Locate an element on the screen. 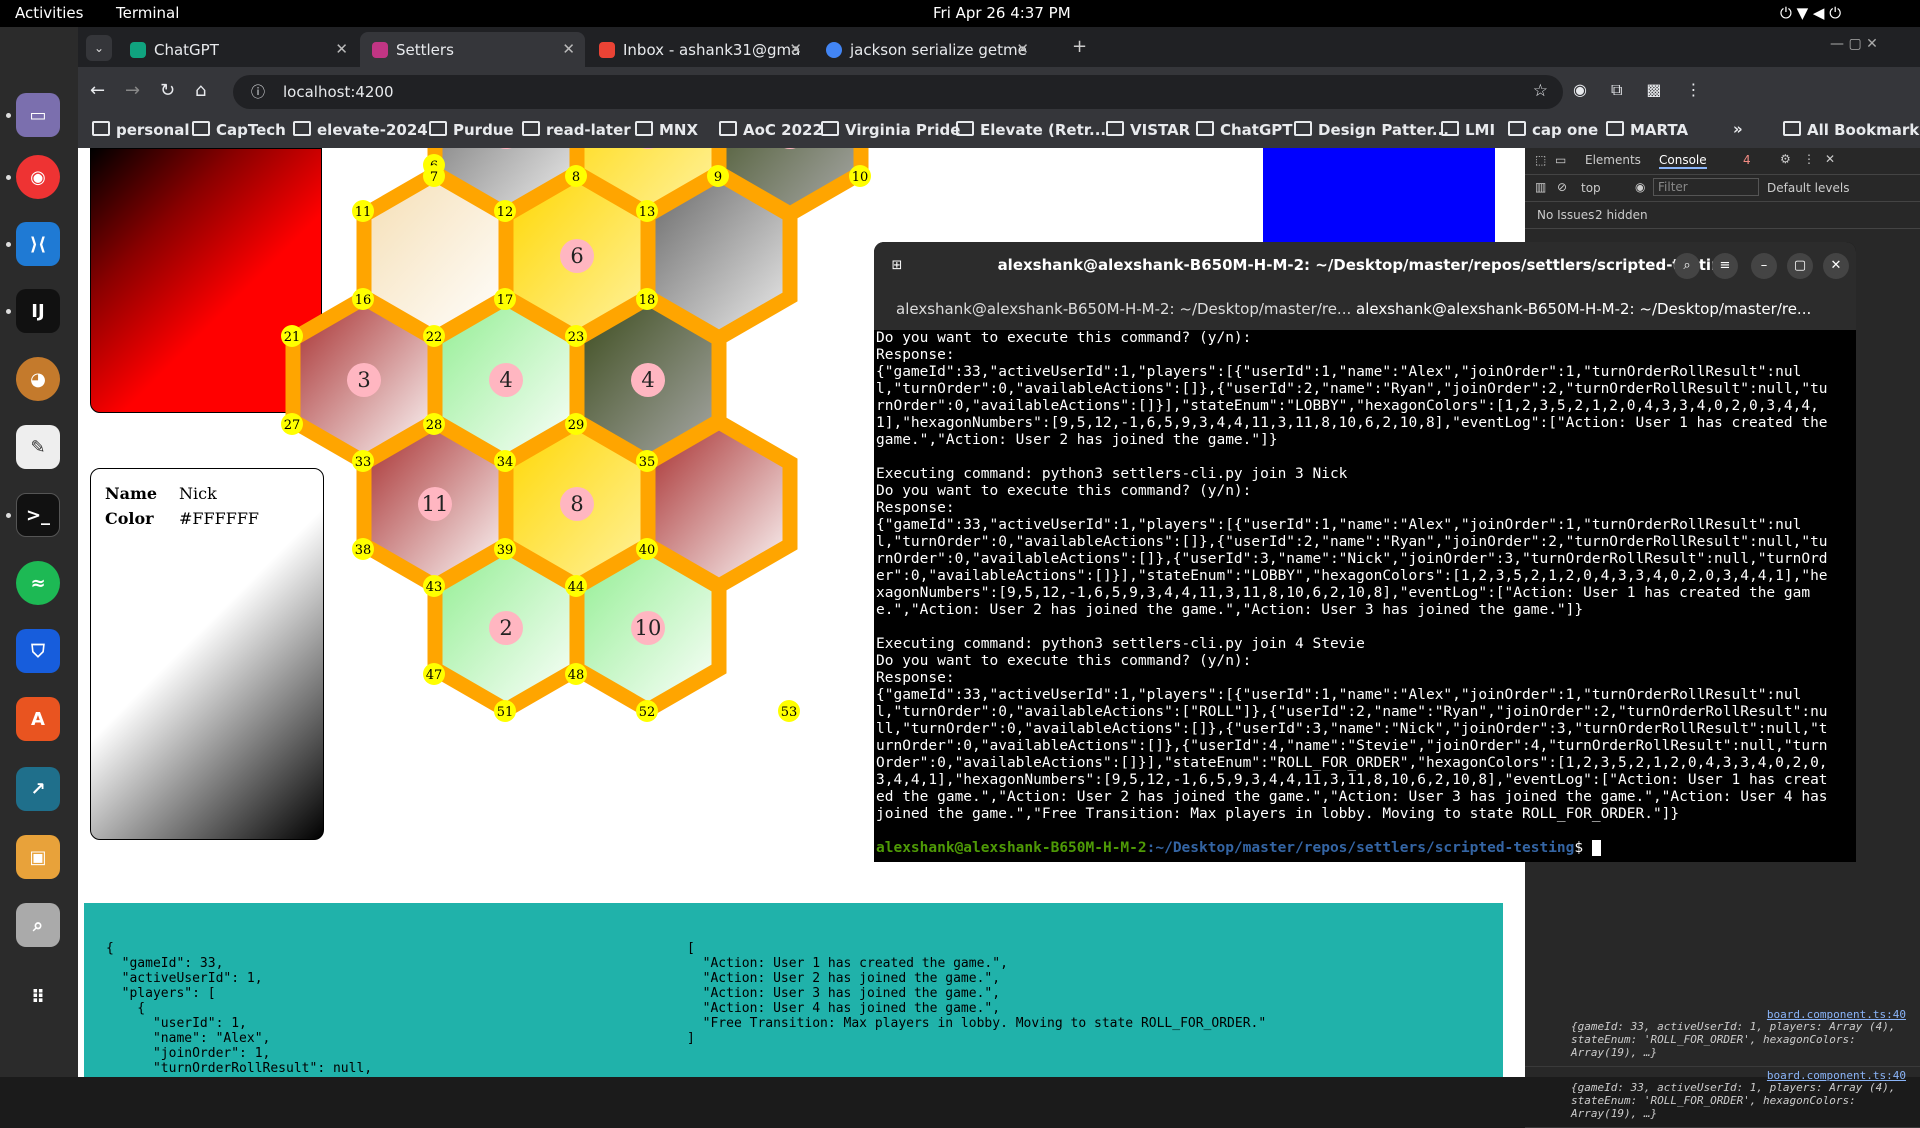 This screenshot has width=1920, height=1128. chrome-icon: ◉ is located at coordinates (38, 177).